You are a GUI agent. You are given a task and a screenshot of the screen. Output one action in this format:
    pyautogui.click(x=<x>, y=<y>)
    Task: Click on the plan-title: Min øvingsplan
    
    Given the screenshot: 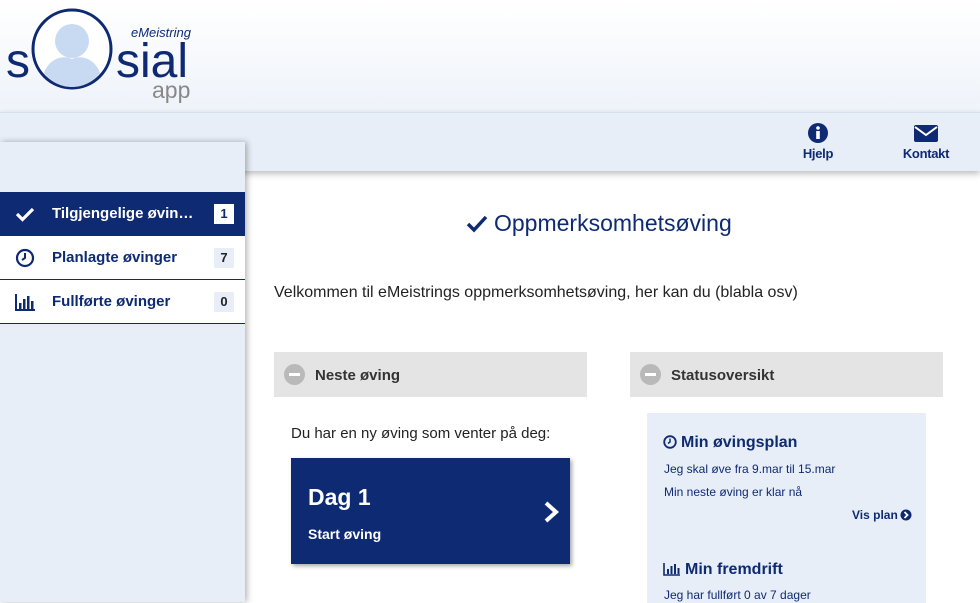 What is the action you would take?
    pyautogui.click(x=739, y=442)
    